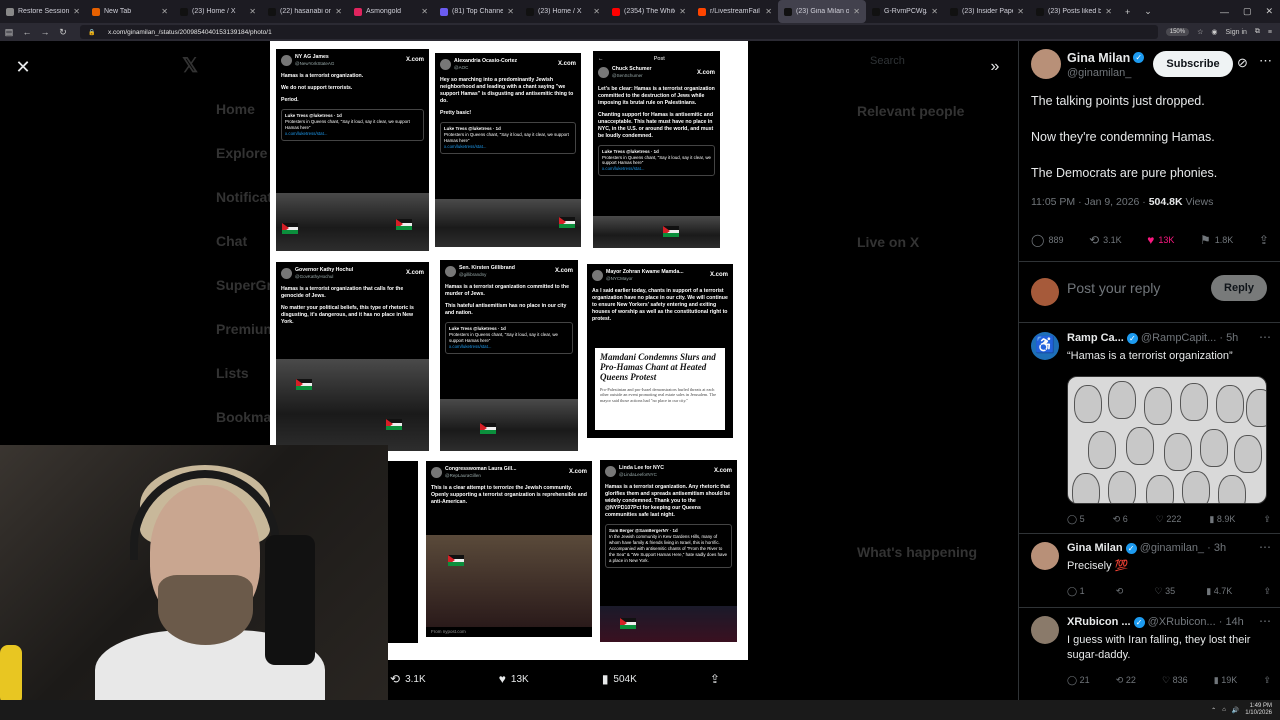 This screenshot has height=720, width=1280. I want to click on author-handle: @ginamilan_, so click(1105, 73).